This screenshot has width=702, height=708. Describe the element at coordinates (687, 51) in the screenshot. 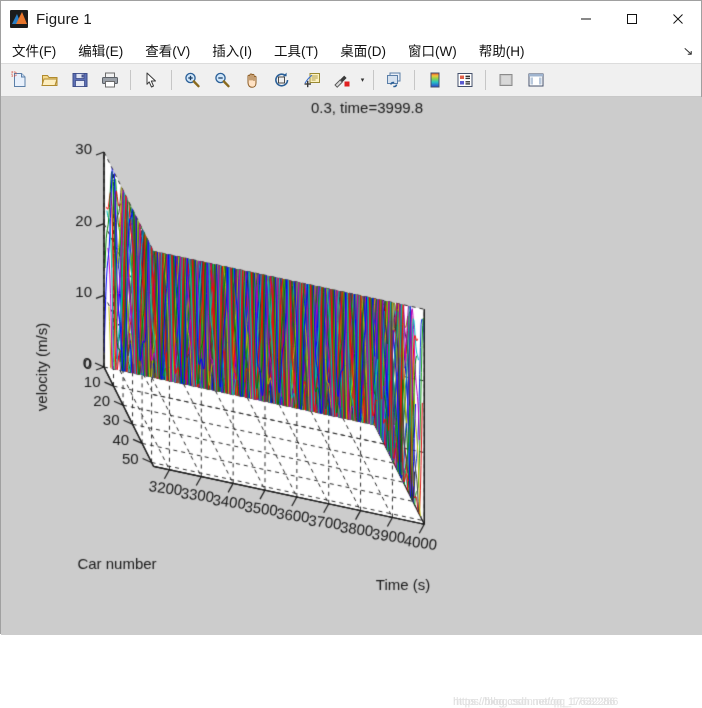

I see `dock-figure-icon: ↘` at that location.